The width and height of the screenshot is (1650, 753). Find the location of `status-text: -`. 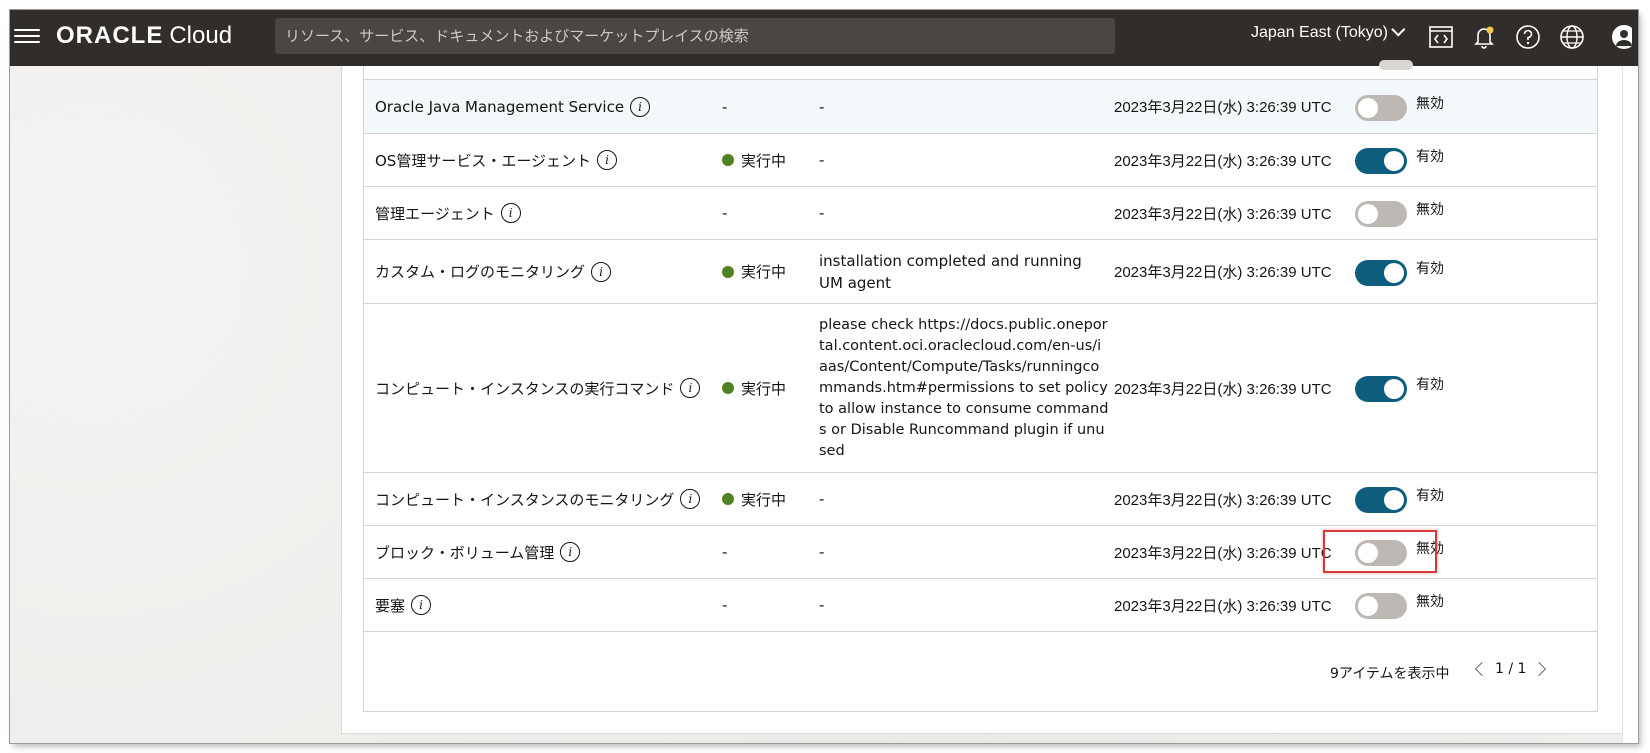

status-text: - is located at coordinates (725, 552).